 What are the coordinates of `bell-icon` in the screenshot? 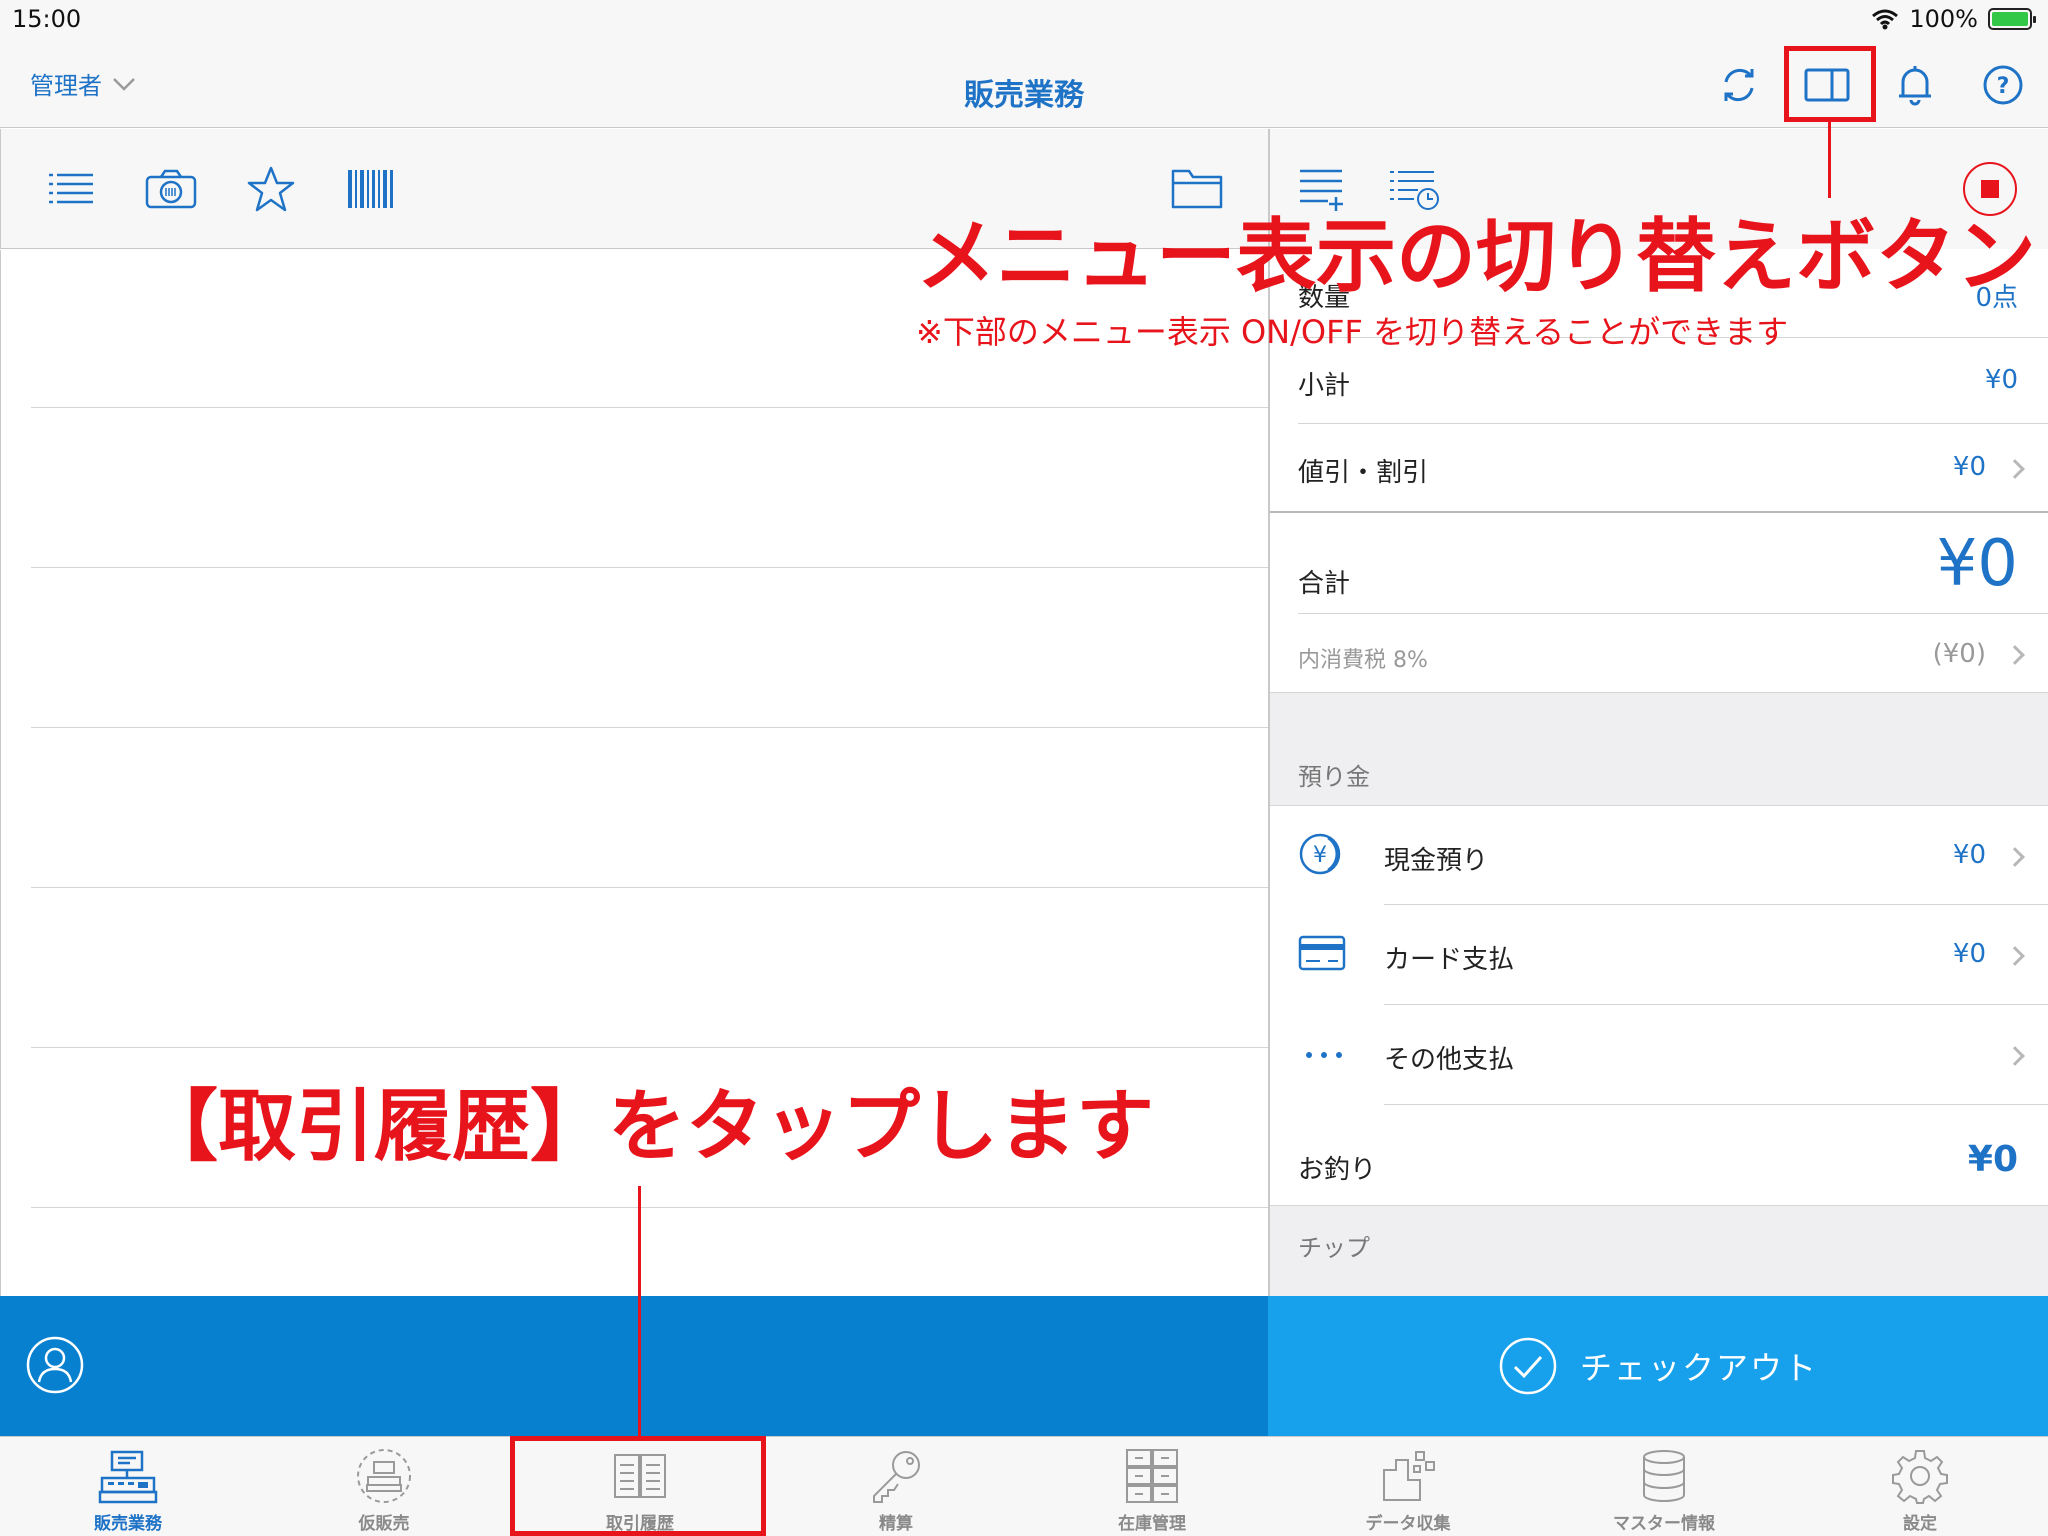 It's located at (1915, 86).